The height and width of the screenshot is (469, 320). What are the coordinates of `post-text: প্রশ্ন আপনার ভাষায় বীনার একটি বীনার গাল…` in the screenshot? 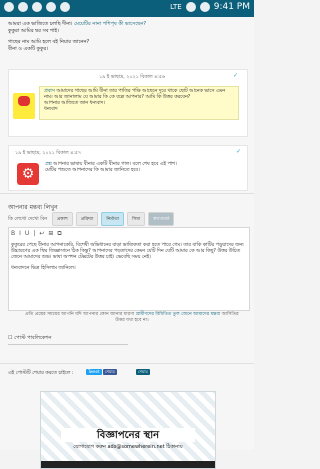 It's located at (111, 167).